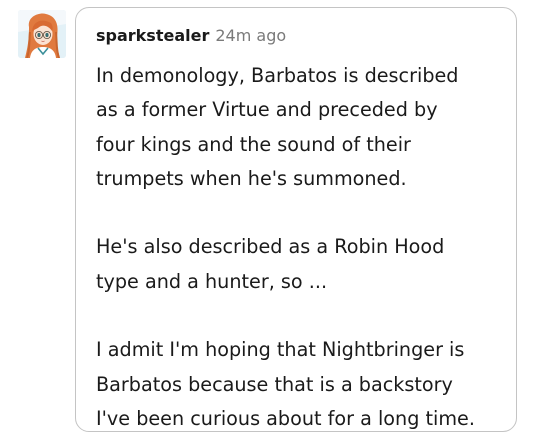 The image size is (540, 446). I want to click on text-line: In demonology, Barbatos is described, so click(277, 75).